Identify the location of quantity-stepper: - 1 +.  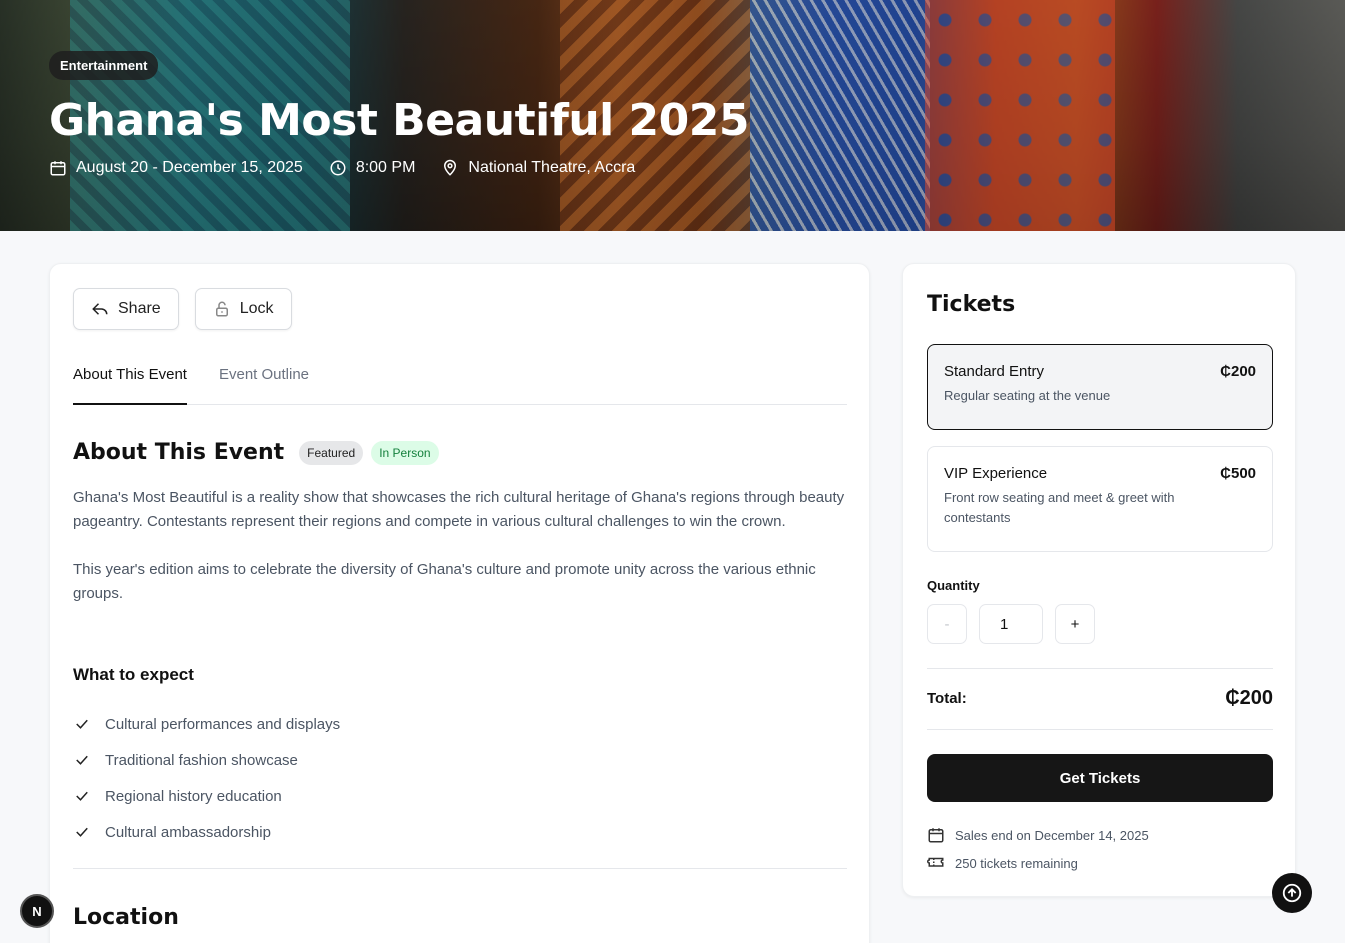
(1011, 624).